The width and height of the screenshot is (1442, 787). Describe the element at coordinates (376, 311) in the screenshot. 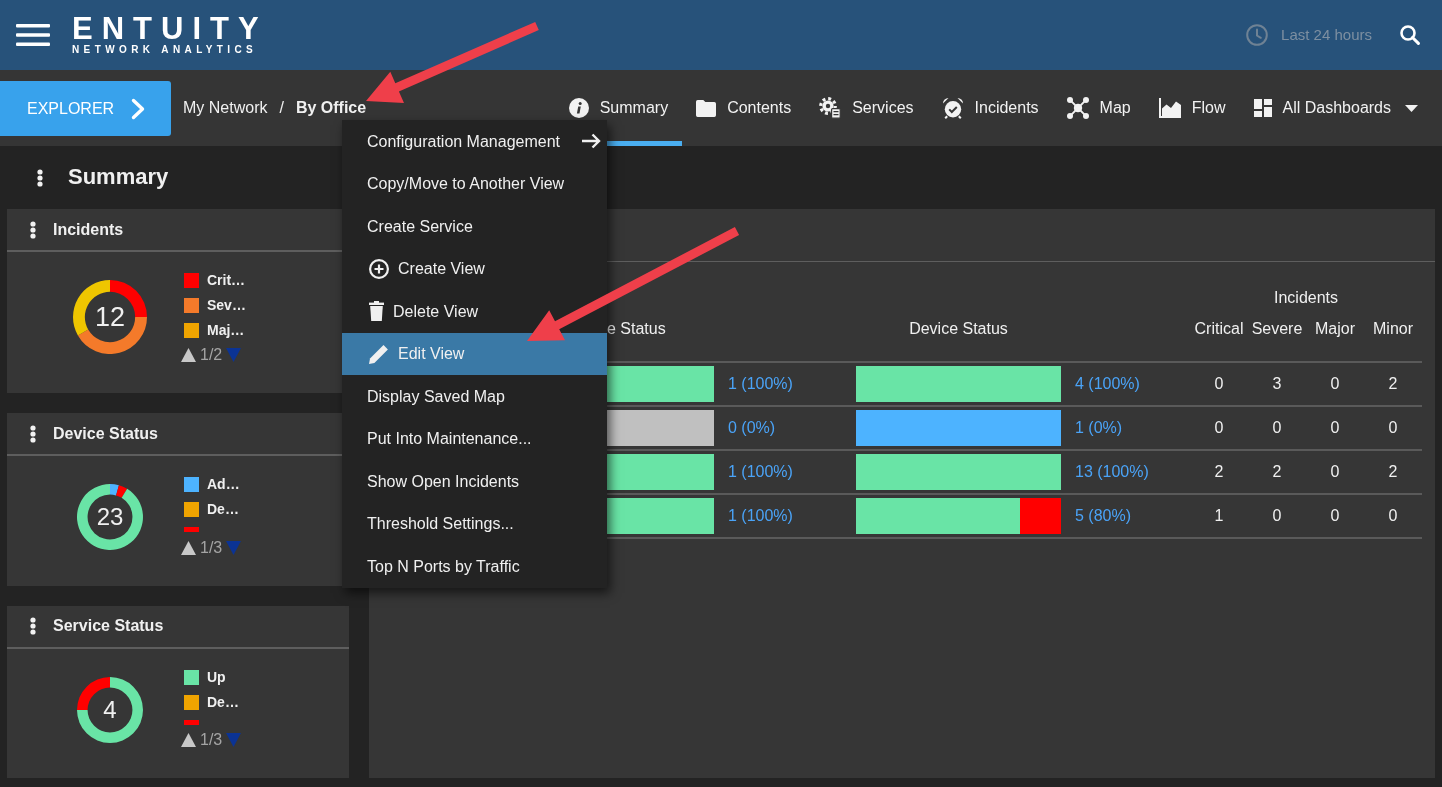

I see `trash-icon` at that location.